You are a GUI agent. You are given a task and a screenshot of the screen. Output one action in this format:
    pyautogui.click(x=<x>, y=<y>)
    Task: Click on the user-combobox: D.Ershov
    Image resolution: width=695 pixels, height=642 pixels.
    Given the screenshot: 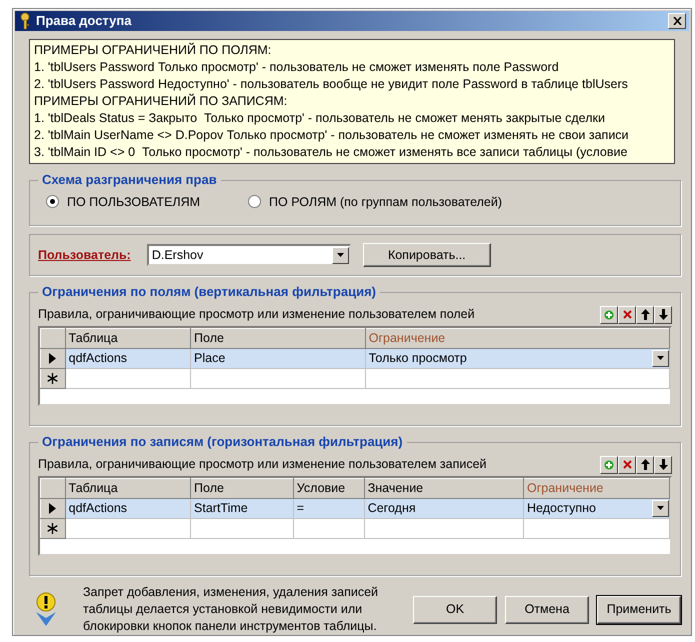 What is the action you would take?
    pyautogui.click(x=248, y=255)
    